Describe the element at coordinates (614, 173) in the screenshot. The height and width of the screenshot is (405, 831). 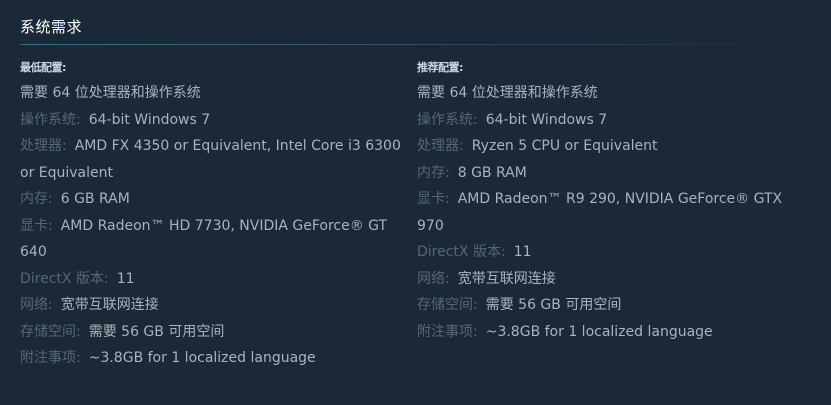
I see `recommended-memory-row: 内存: 8 GB RAM` at that location.